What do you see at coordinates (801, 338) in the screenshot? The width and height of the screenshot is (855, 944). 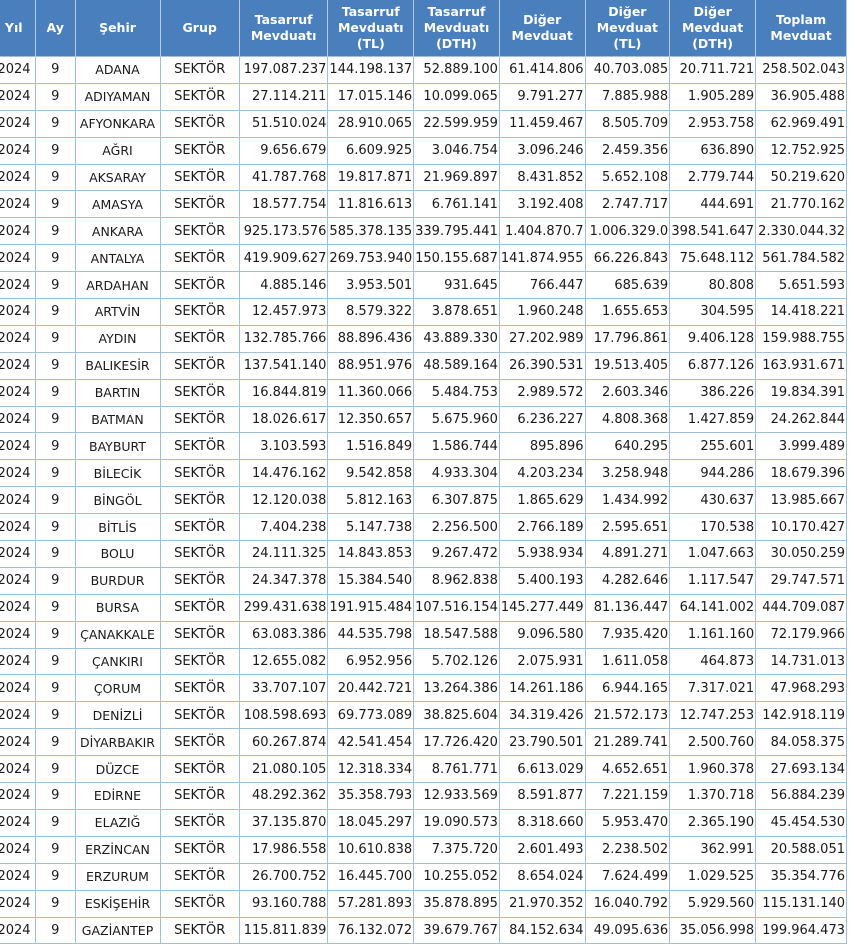 I see `cell-toplam-mevduat: 159.988.755` at bounding box center [801, 338].